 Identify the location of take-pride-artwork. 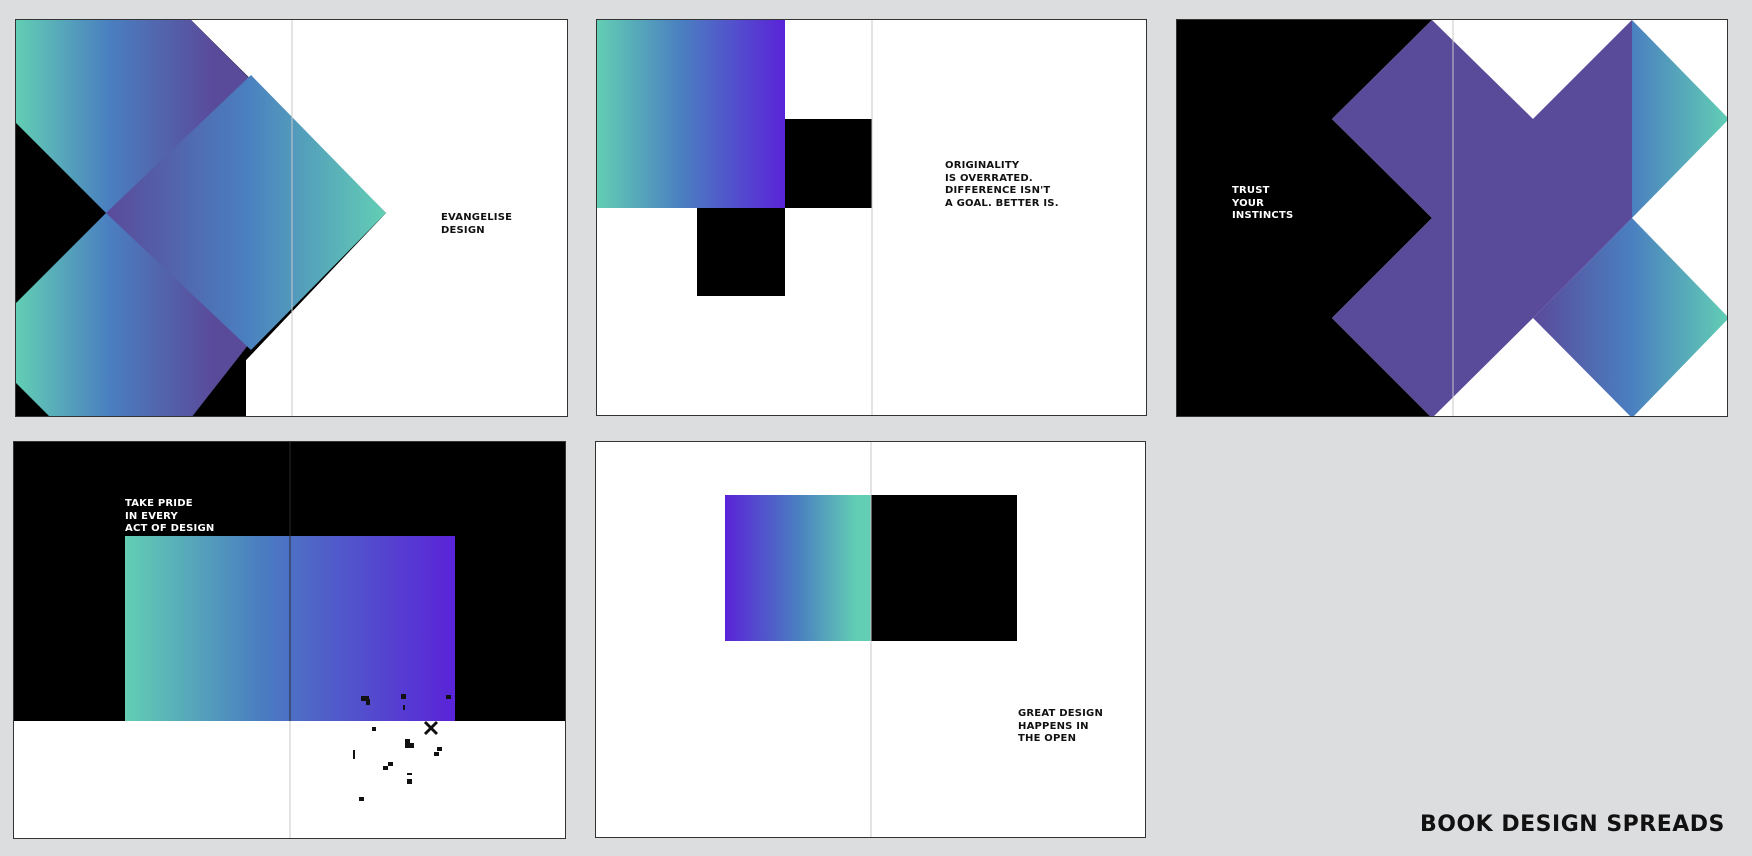
(289, 640).